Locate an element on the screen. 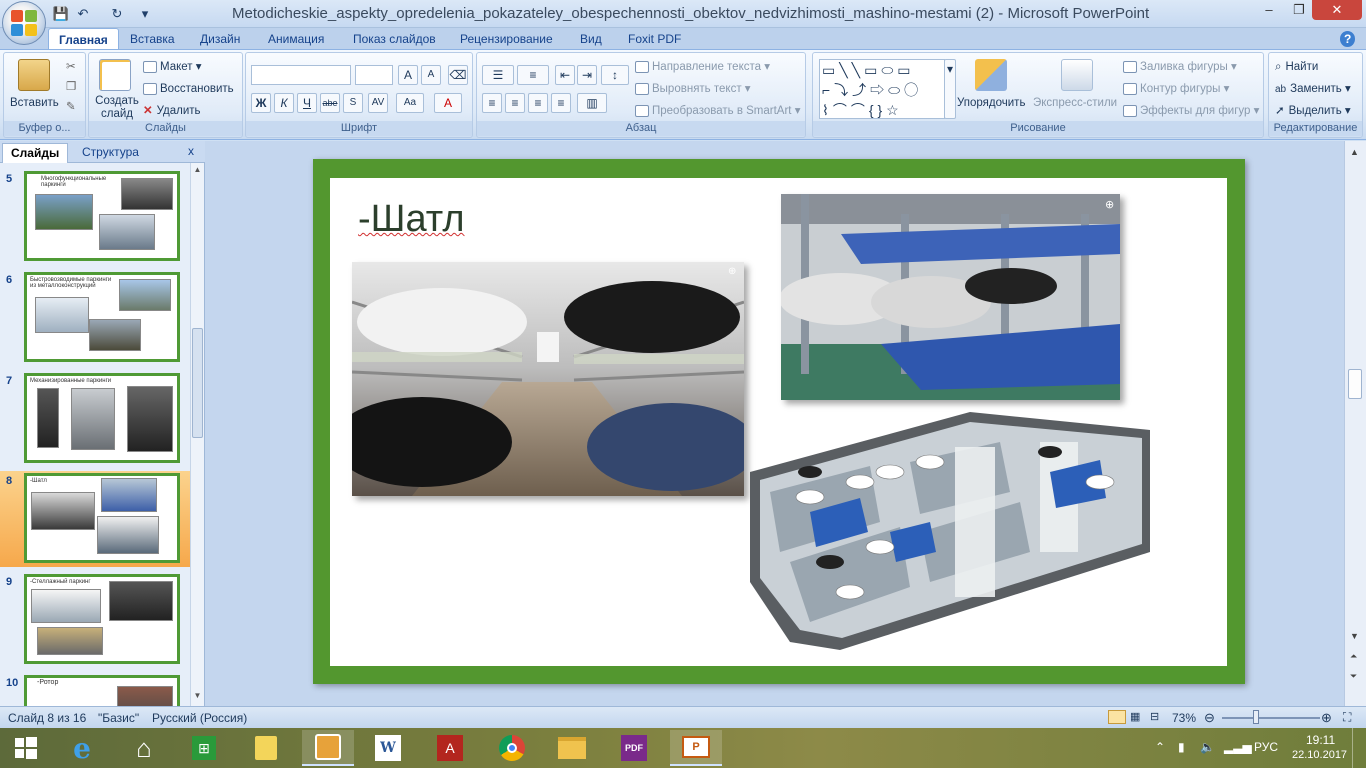 The image size is (1366, 768). volume-icon: 🔈 is located at coordinates (1207, 747).